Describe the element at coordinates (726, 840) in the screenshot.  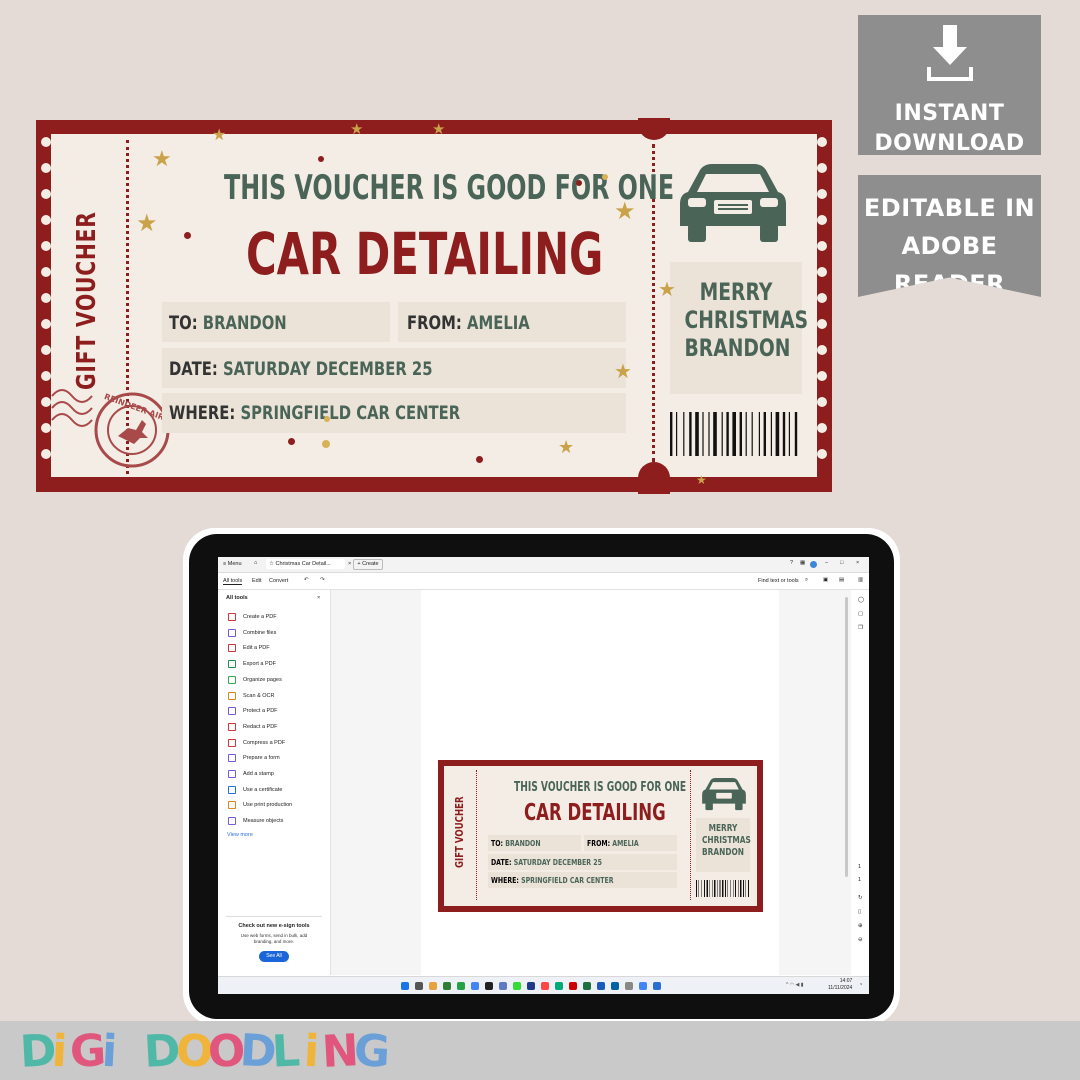
I see `mini-message-line2: CHRISTMAS` at that location.